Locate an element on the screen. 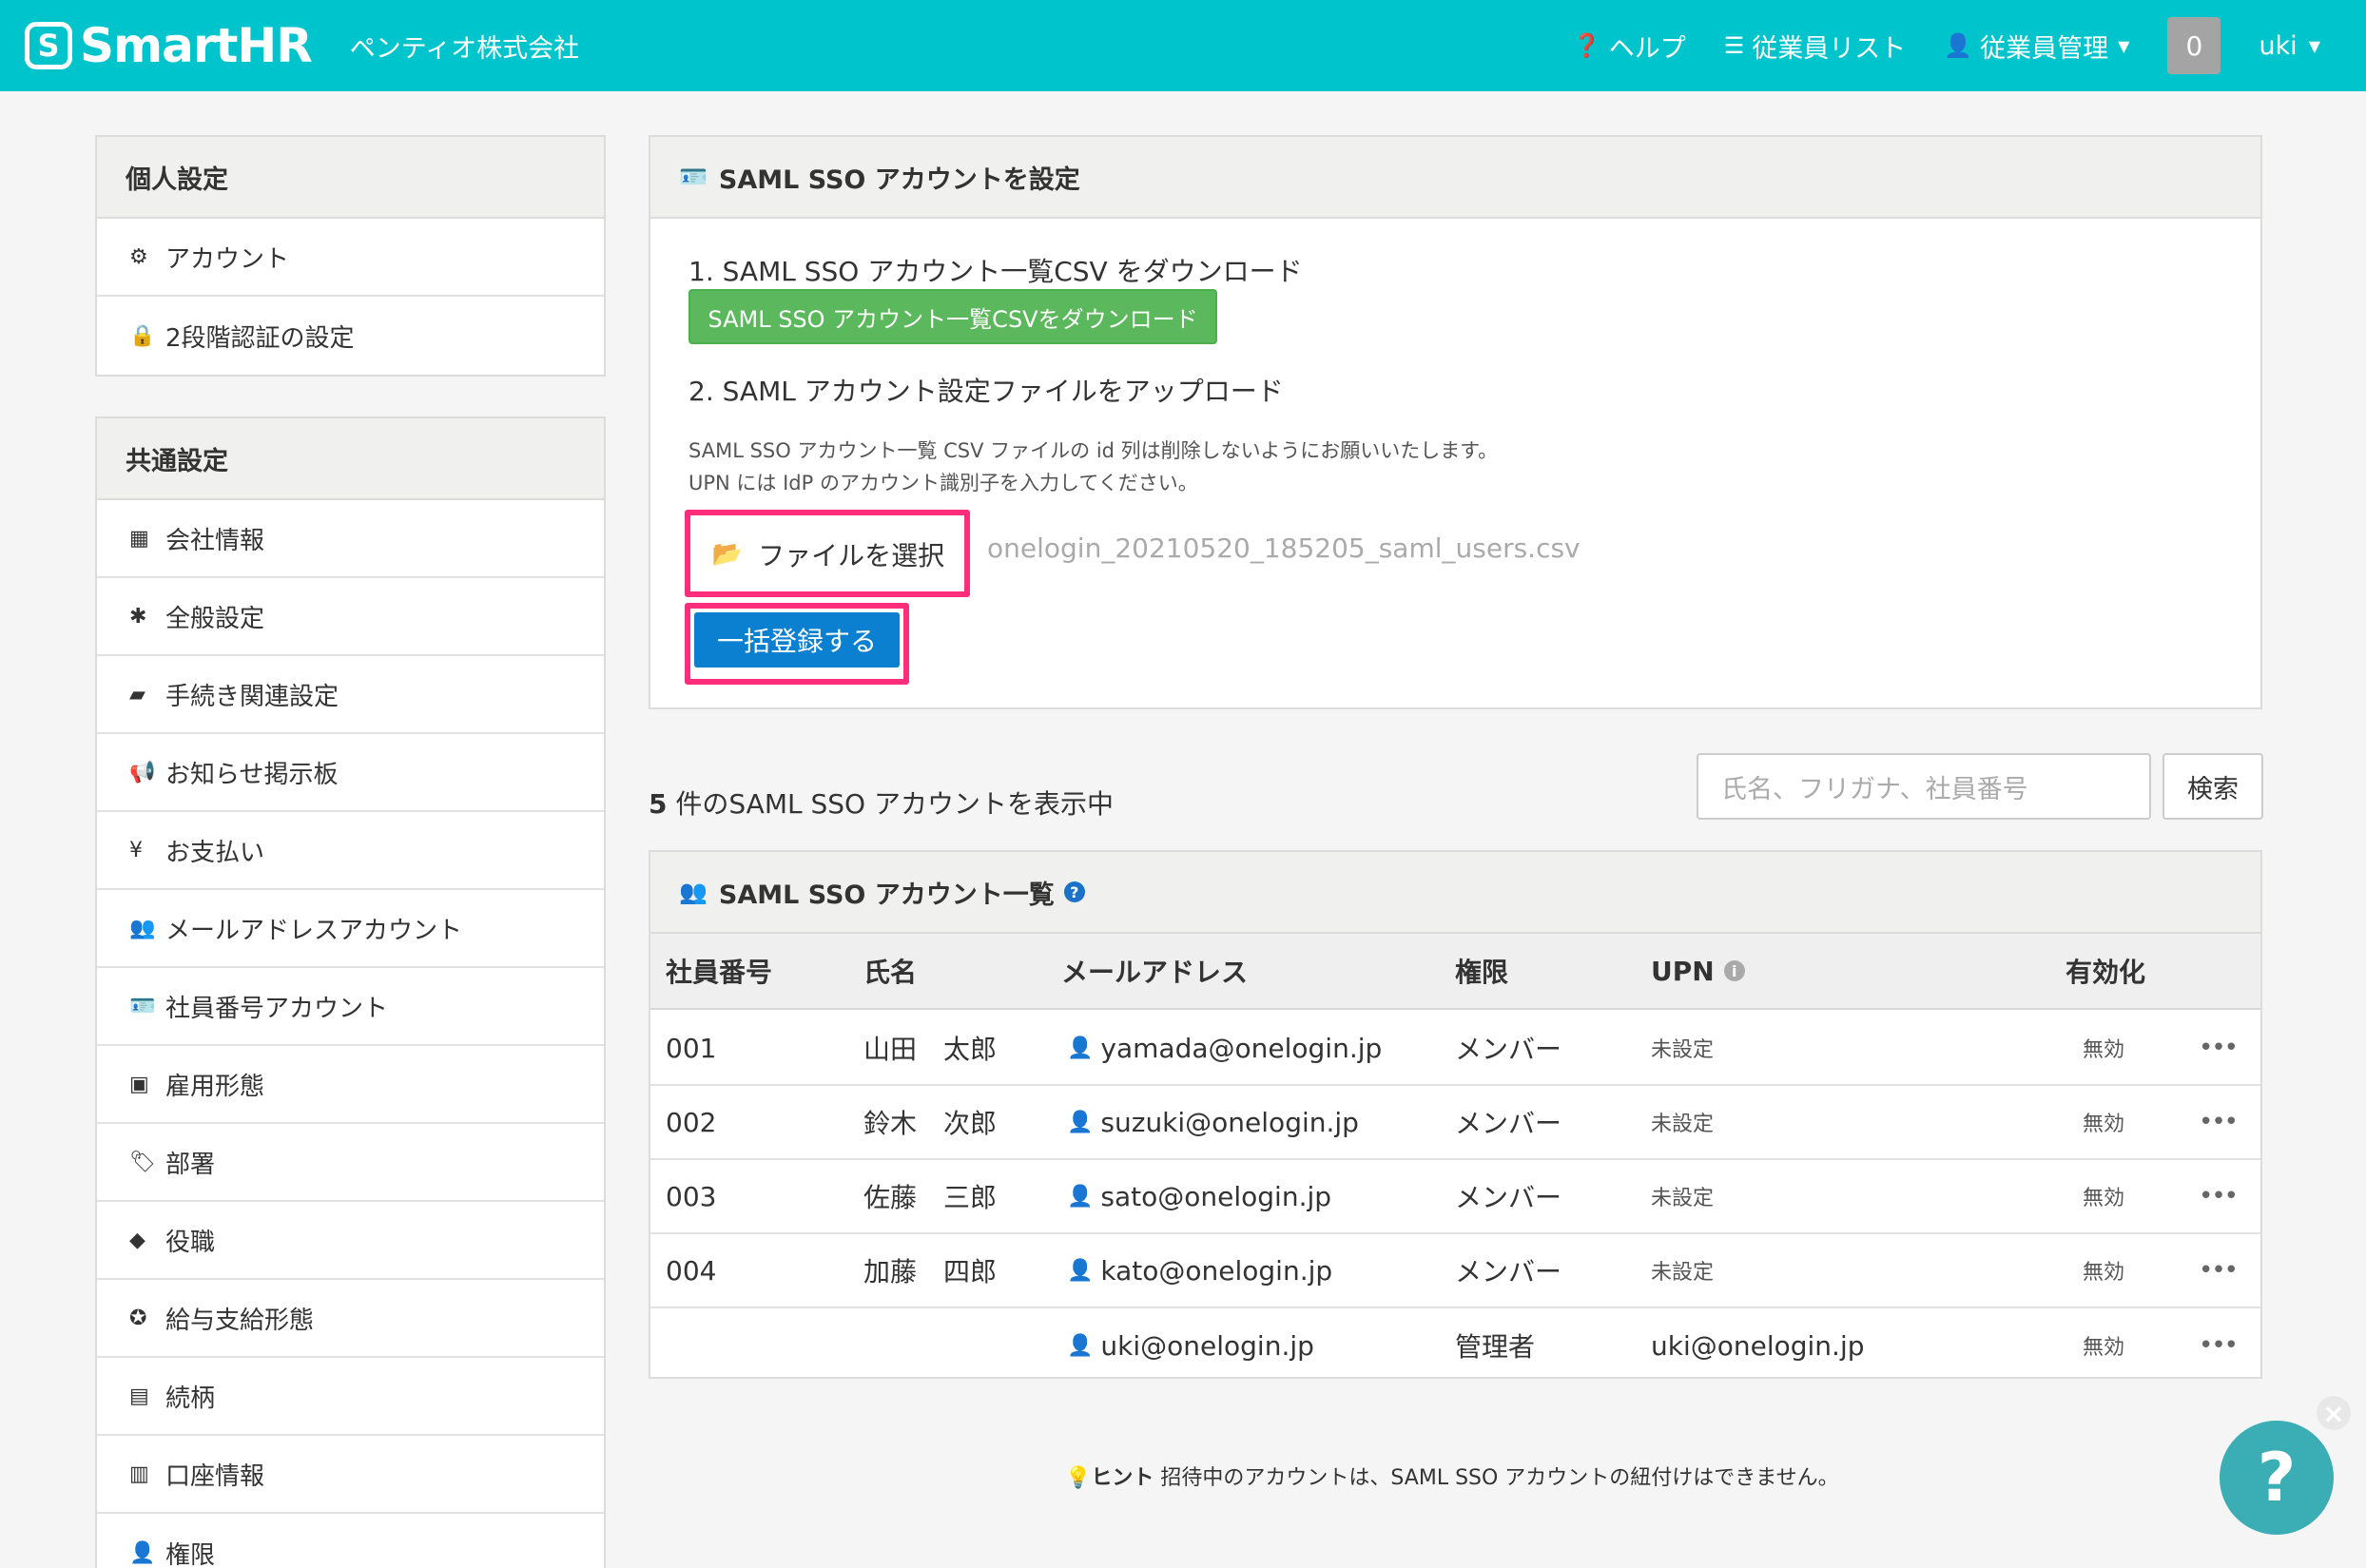 This screenshot has height=1568, width=2366. cell-emp-no: 001 is located at coordinates (691, 1048).